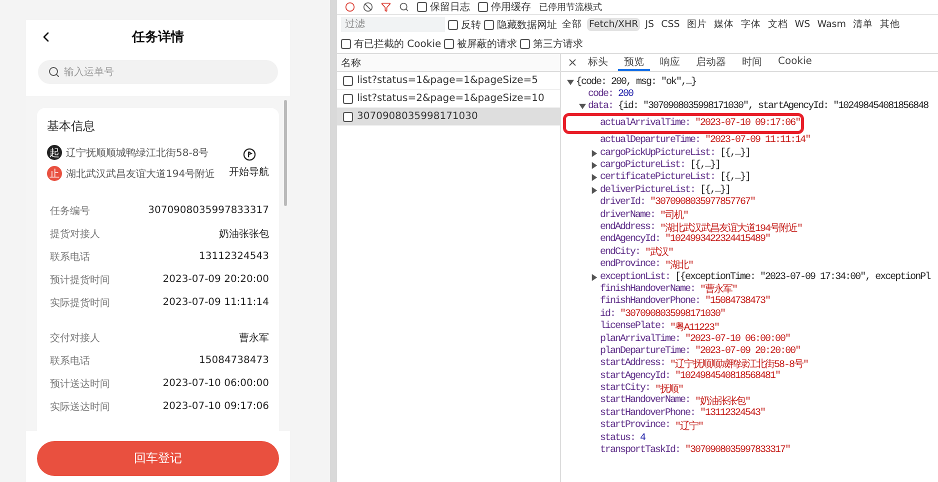 The image size is (938, 482). What do you see at coordinates (752, 190) in the screenshot?
I see `json-line: deliverPictureList: [{,…}]` at bounding box center [752, 190].